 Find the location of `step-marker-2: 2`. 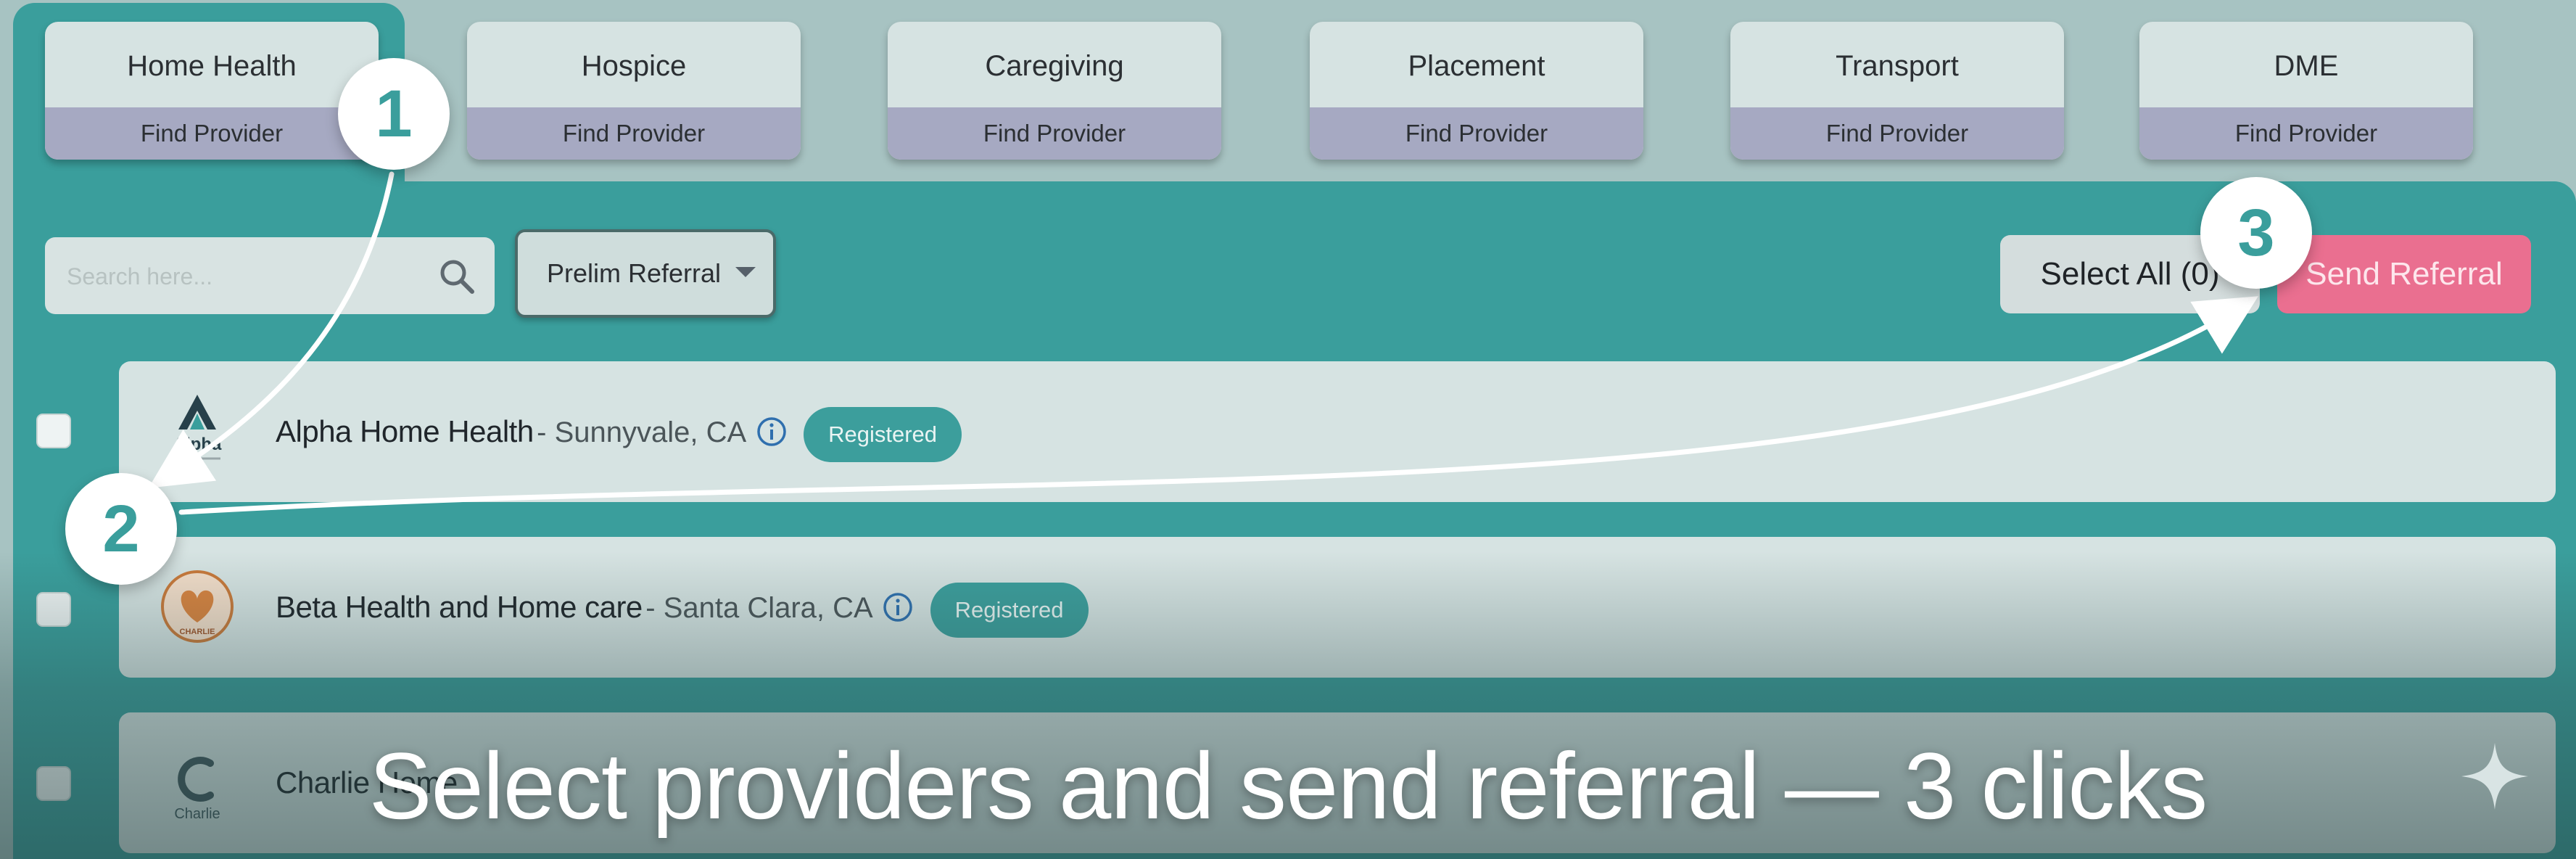

step-marker-2: 2 is located at coordinates (121, 529).